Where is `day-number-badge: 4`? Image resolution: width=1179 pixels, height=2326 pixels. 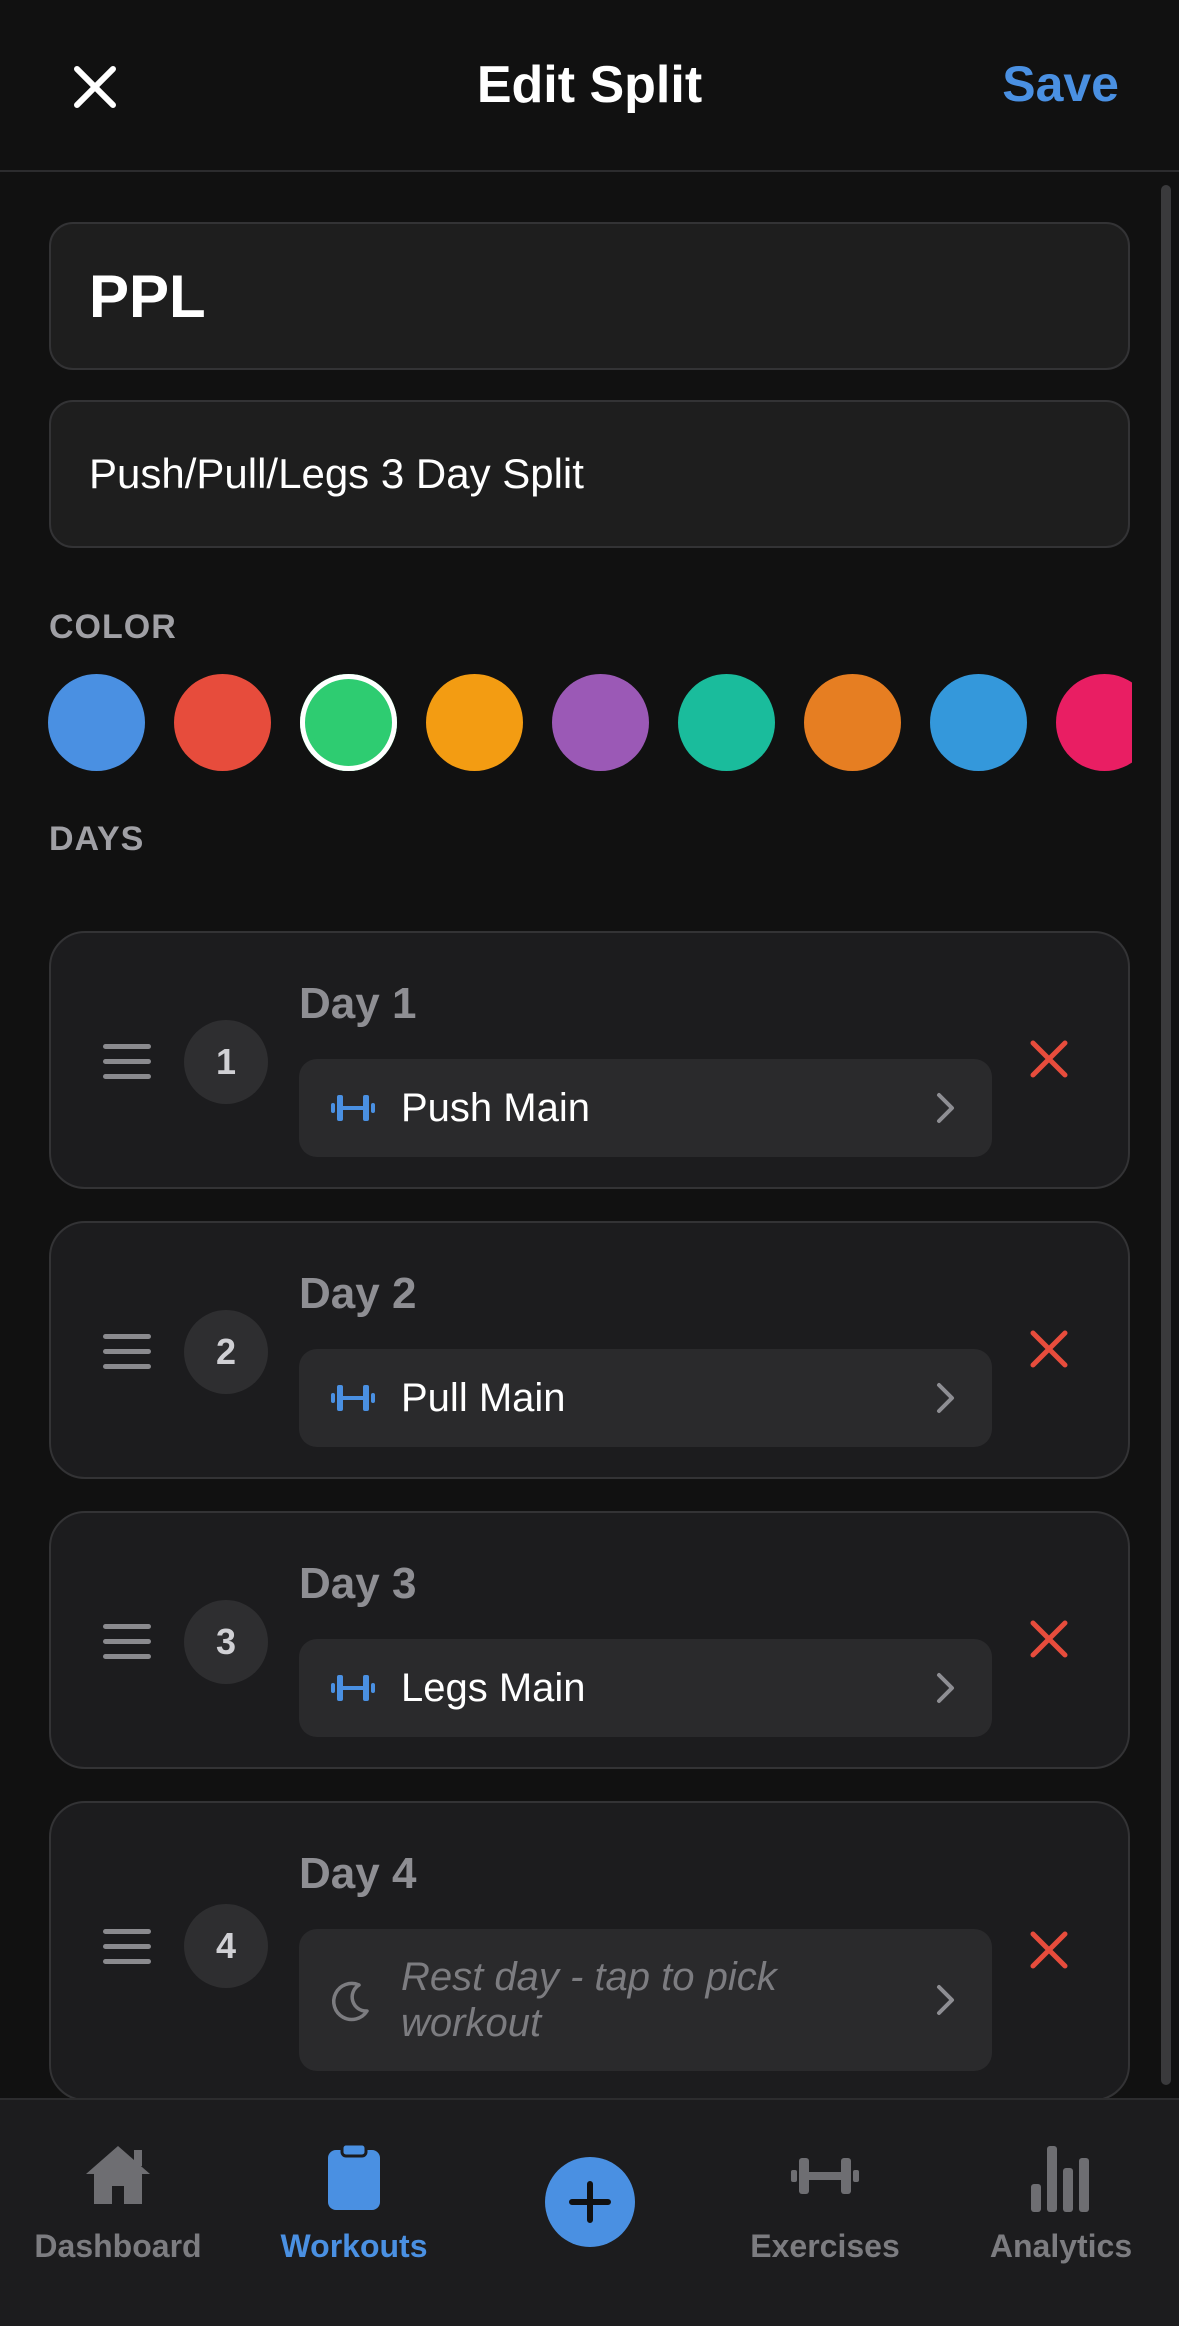 day-number-badge: 4 is located at coordinates (226, 1946).